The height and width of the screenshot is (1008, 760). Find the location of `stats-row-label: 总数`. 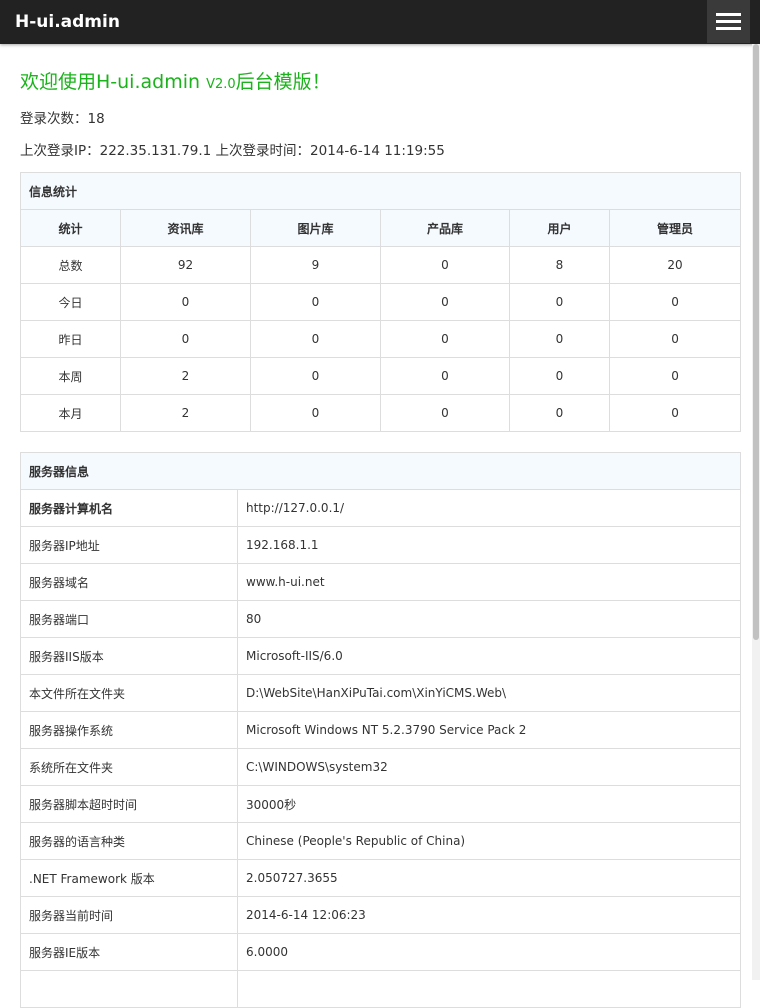

stats-row-label: 总数 is located at coordinates (70, 265).